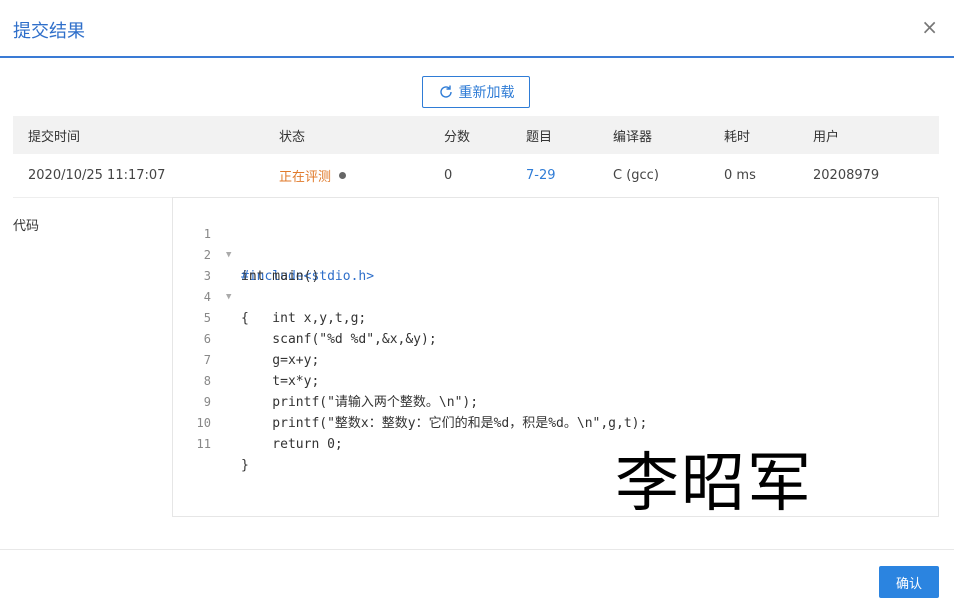 The image size is (954, 611). Describe the element at coordinates (633, 137) in the screenshot. I see `header-compiler: 编译器` at that location.